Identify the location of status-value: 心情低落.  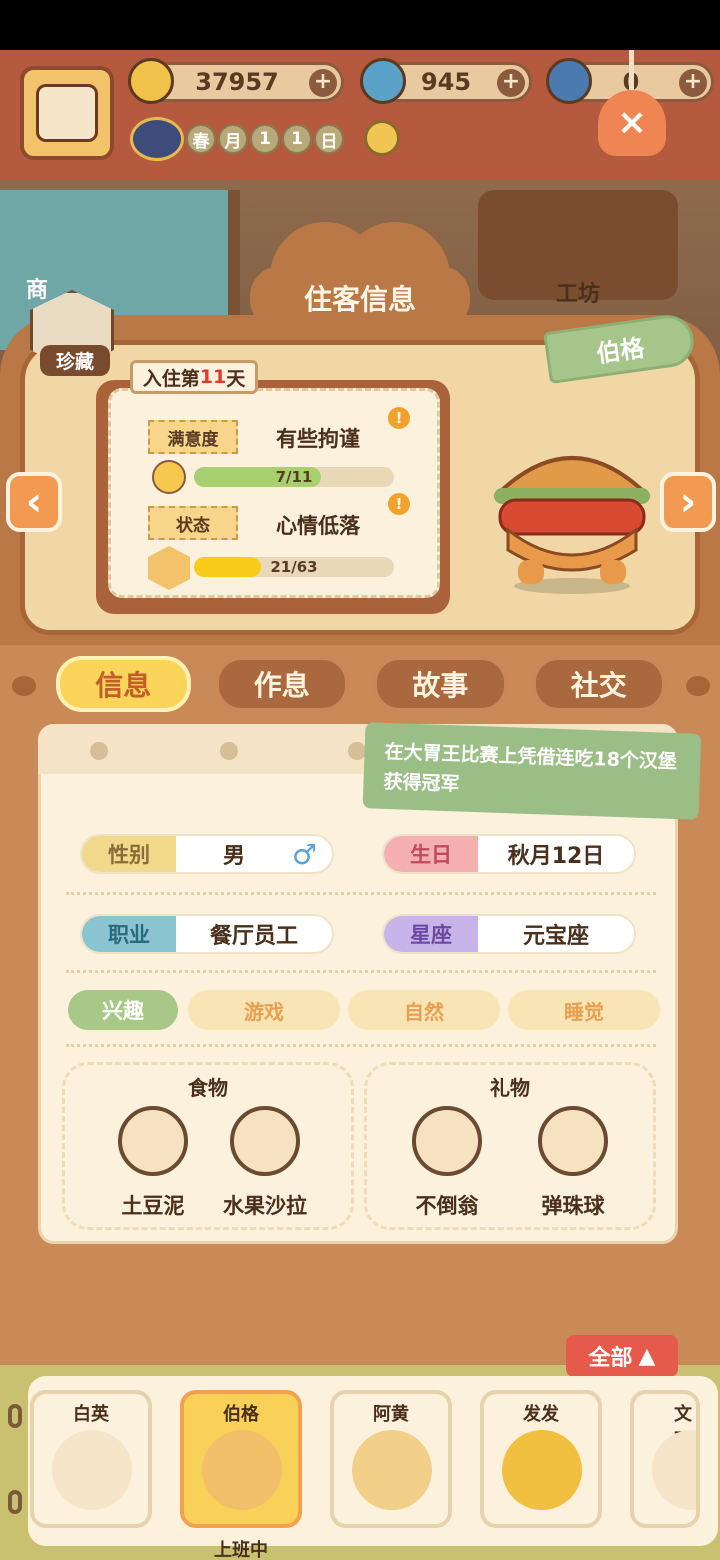
(318, 526).